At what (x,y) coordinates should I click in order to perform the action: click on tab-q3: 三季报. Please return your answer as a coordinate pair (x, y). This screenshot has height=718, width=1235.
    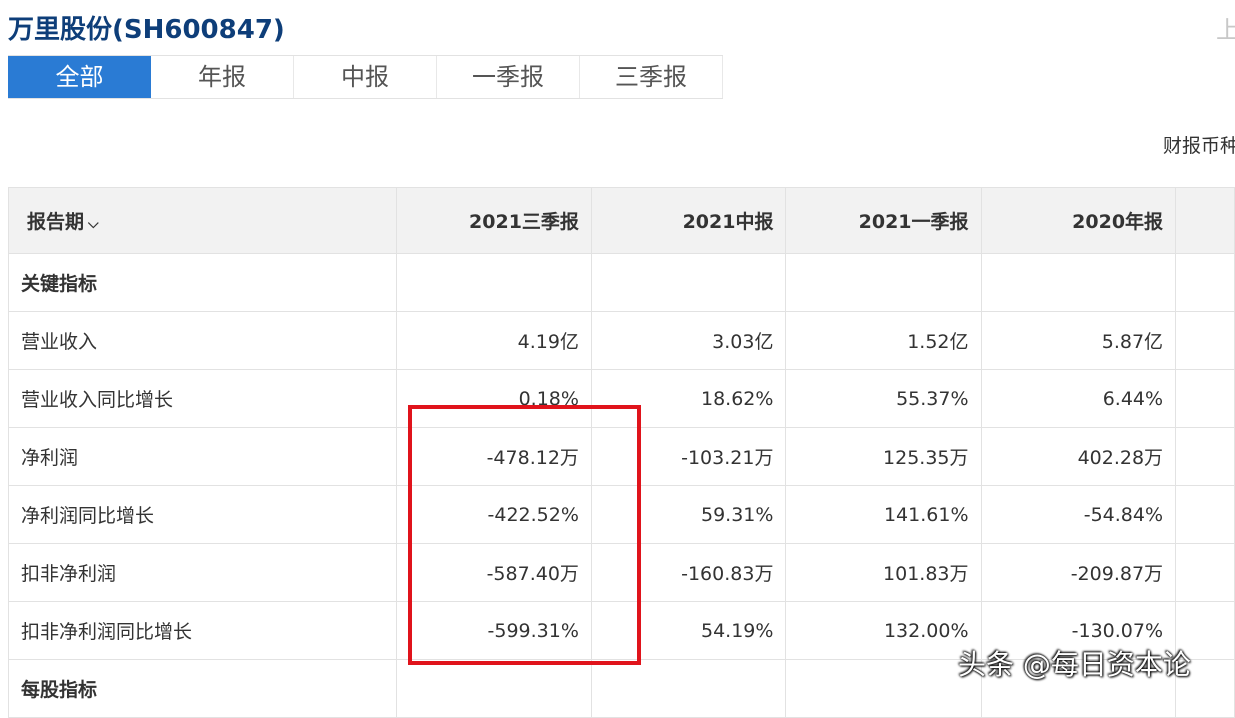
    Looking at the image, I should click on (651, 77).